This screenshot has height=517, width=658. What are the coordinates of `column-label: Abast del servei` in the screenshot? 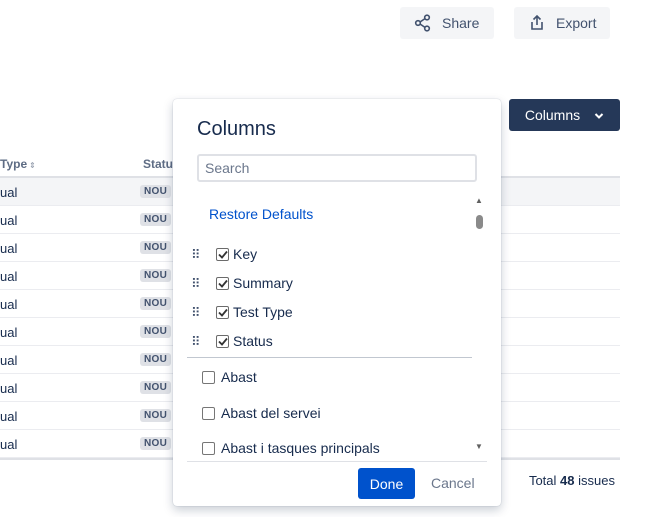 It's located at (271, 413).